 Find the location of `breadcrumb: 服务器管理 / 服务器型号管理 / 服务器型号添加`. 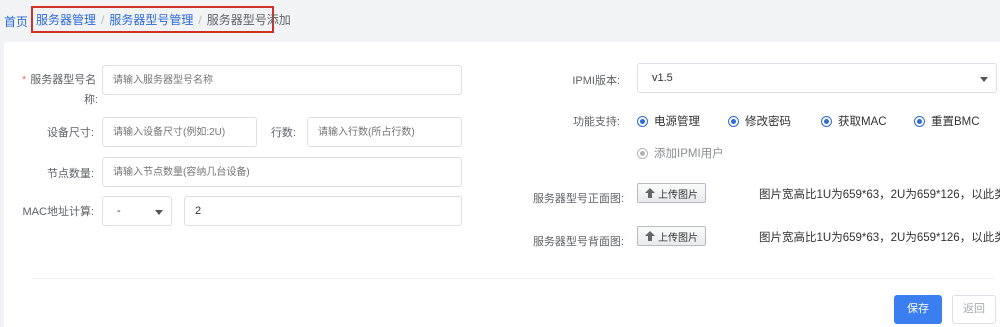

breadcrumb: 服务器管理 / 服务器型号管理 / 服务器型号添加 is located at coordinates (161, 19).